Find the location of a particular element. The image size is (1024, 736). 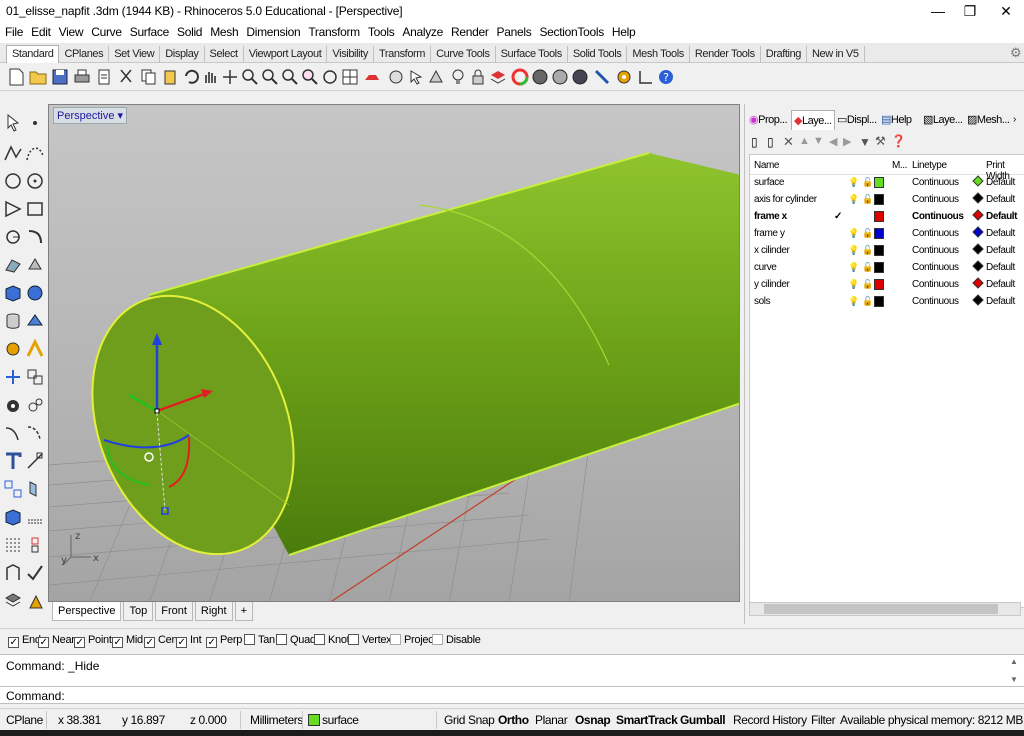

trim-icon is located at coordinates (13, 433).